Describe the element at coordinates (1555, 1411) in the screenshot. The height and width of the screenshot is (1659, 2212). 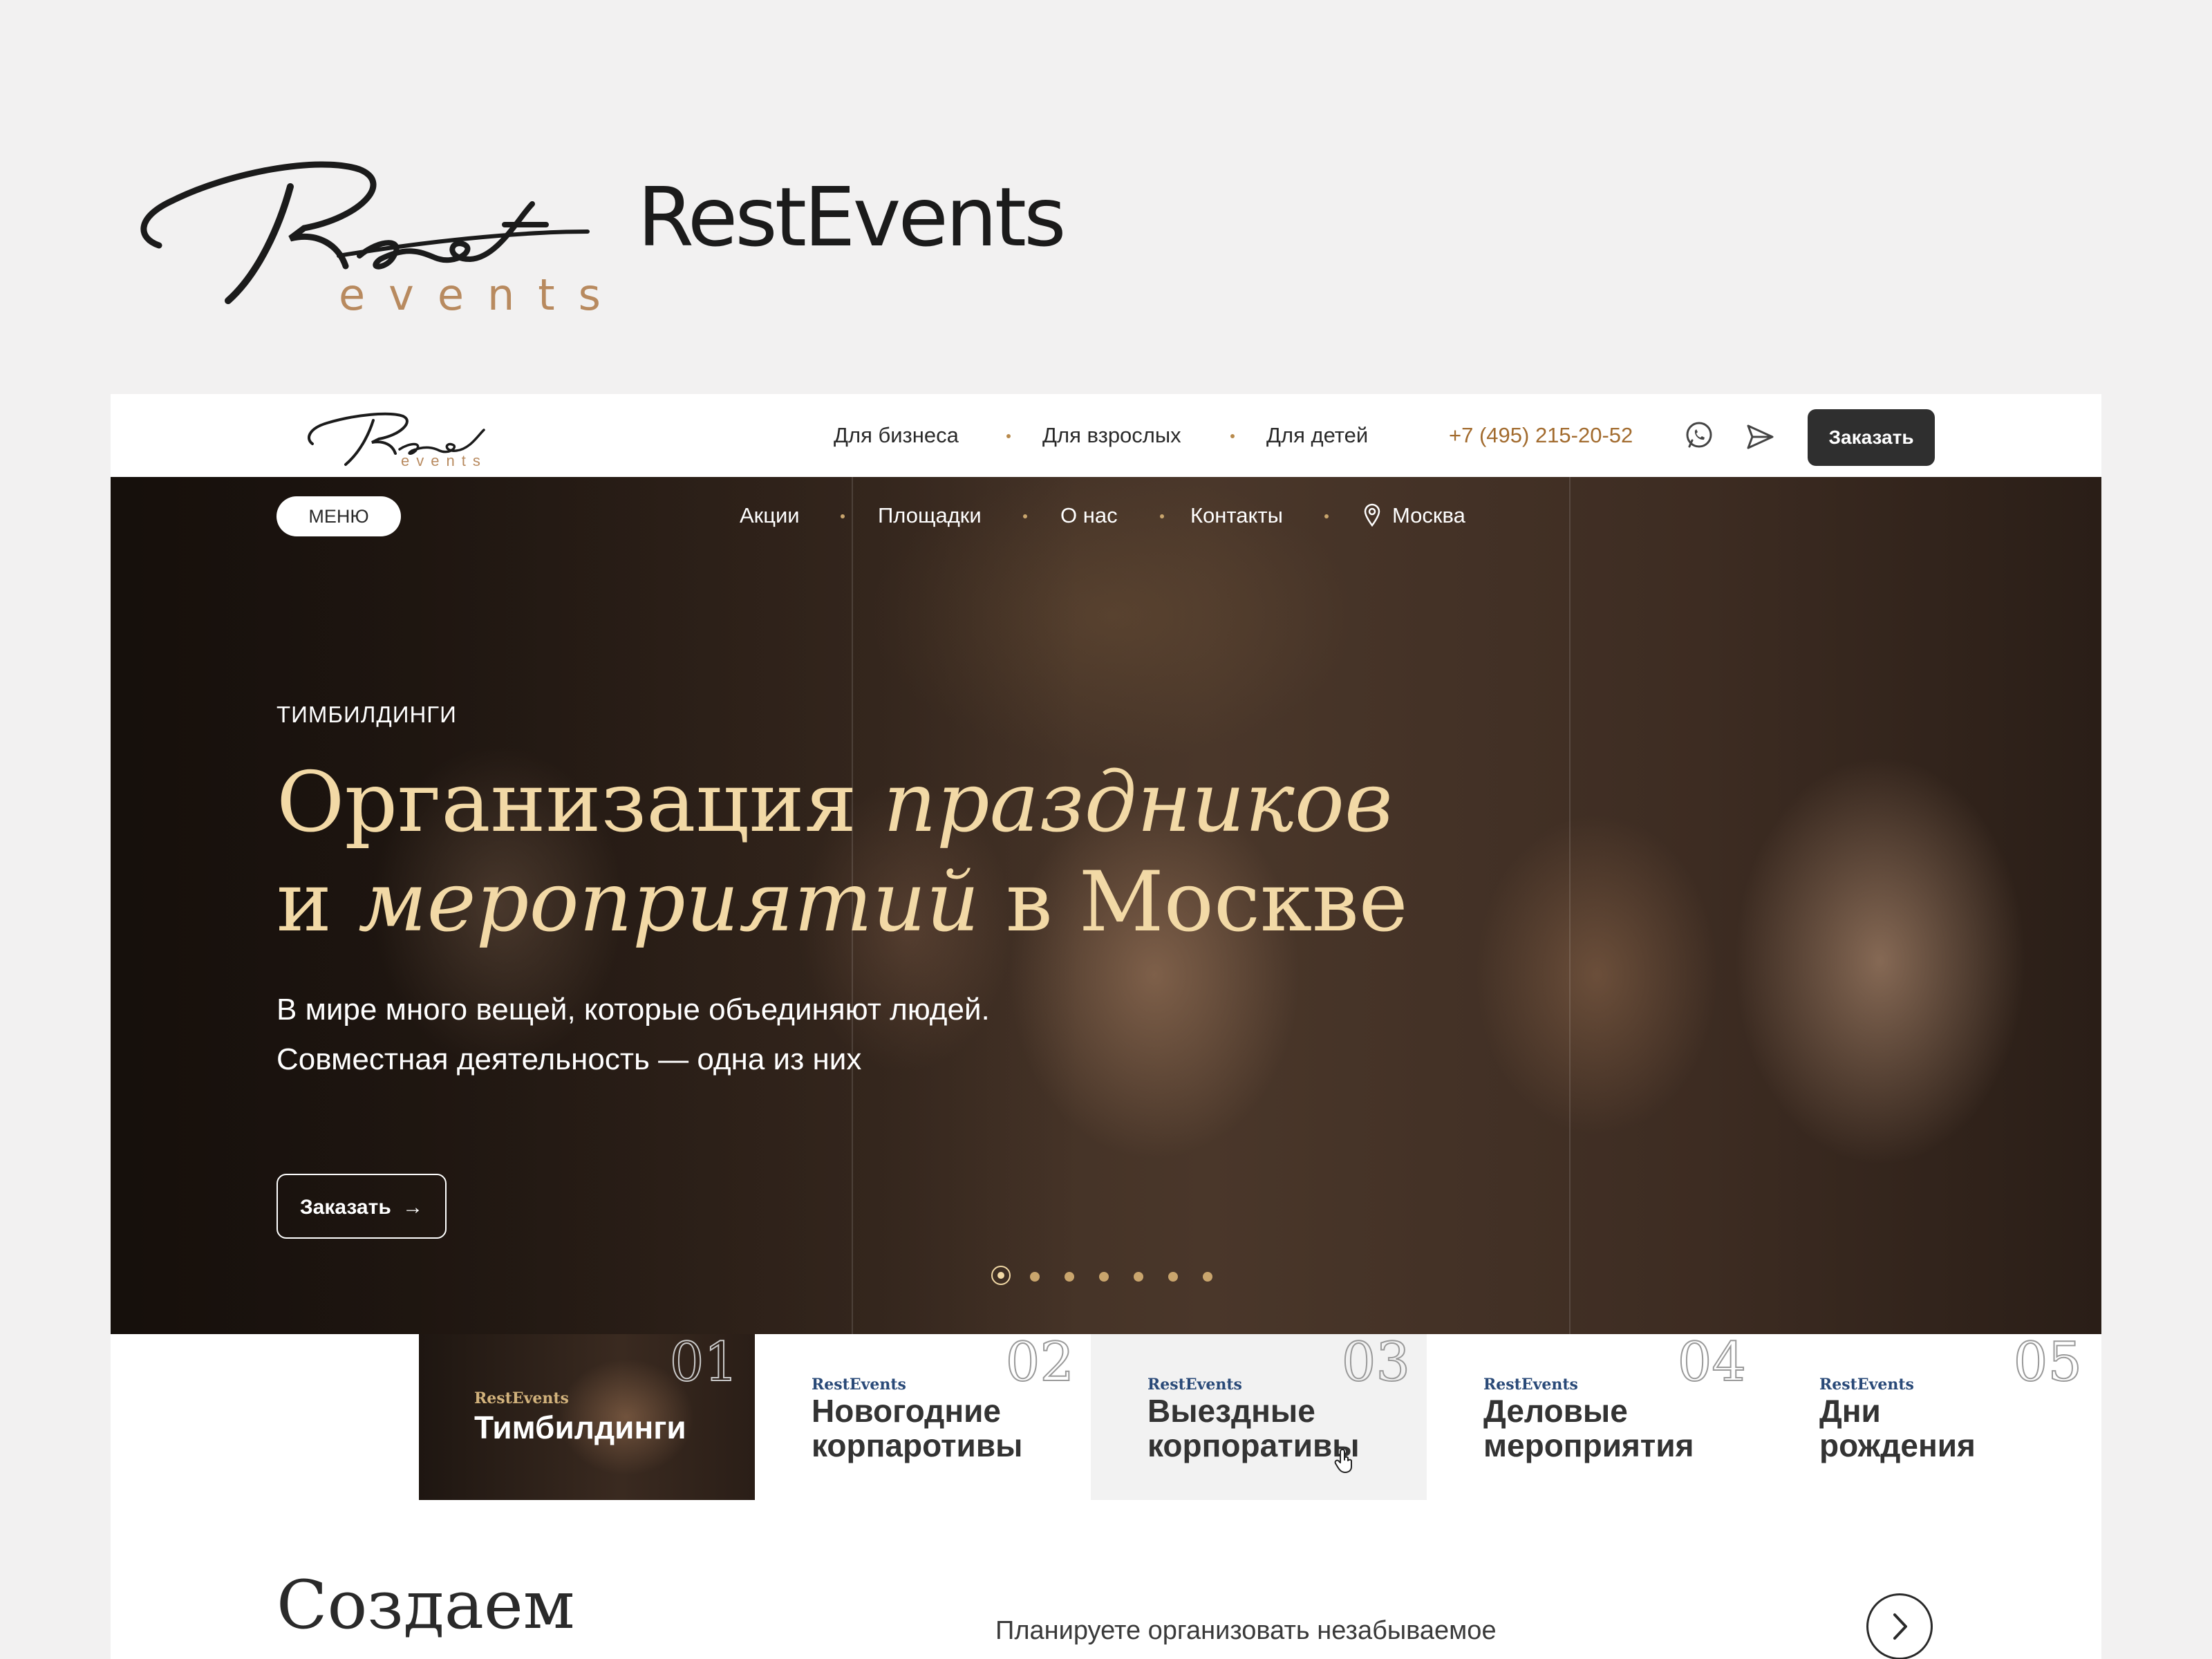
I see `card-title-line: Деловые` at that location.